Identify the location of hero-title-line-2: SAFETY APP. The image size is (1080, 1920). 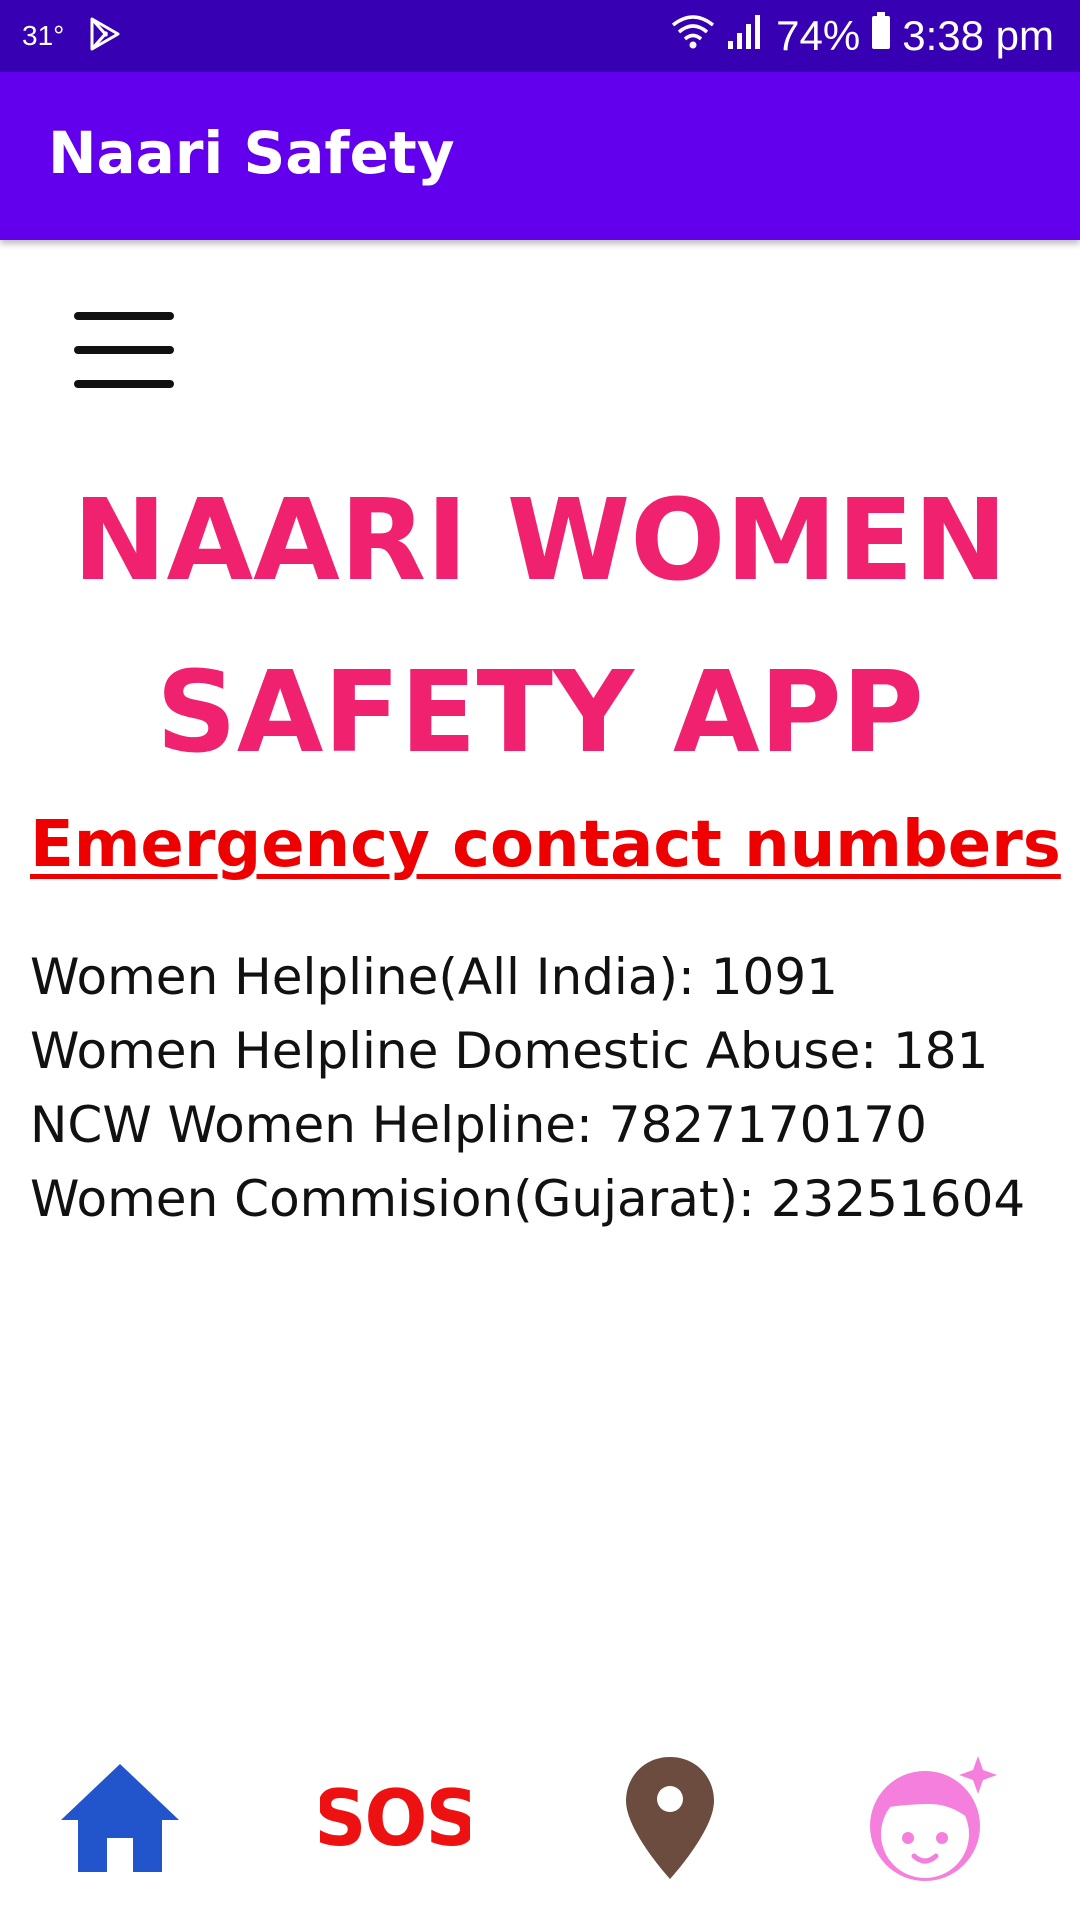
(540, 713).